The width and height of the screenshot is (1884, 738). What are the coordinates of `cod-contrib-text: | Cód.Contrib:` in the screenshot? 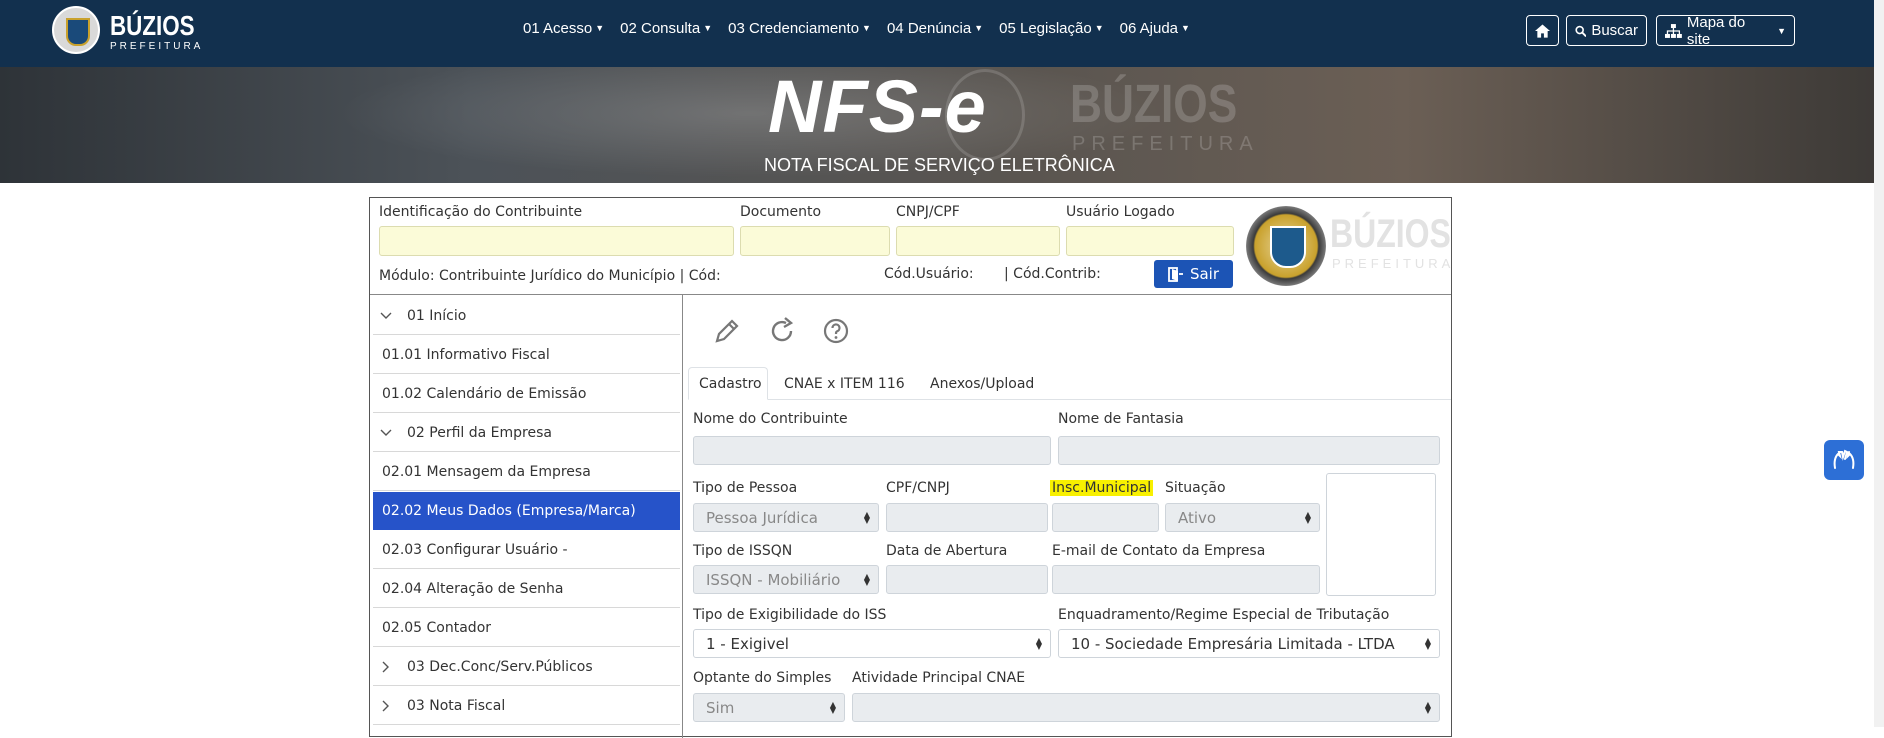 It's located at (1052, 274).